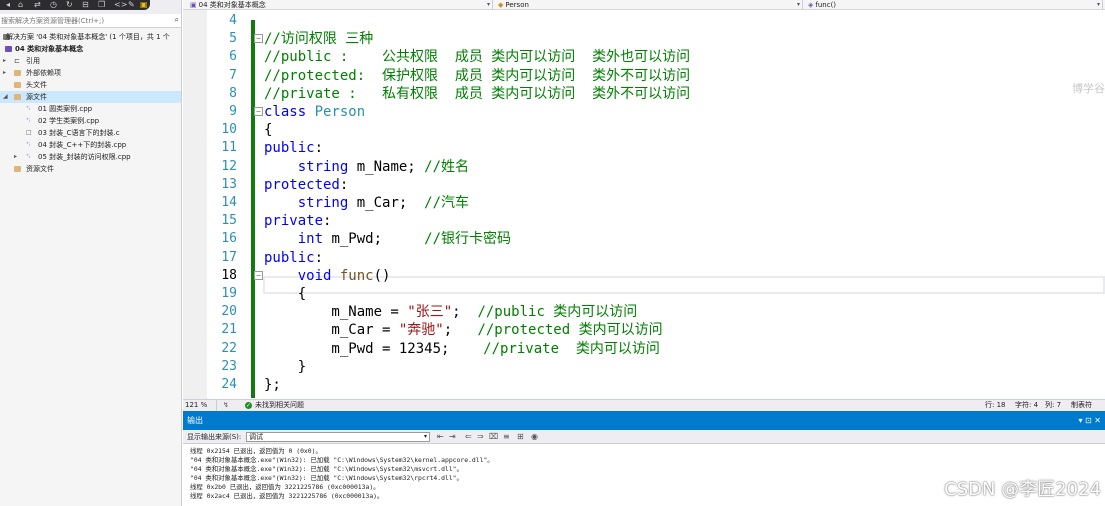 This screenshot has height=506, width=1105. What do you see at coordinates (366, 167) in the screenshot?
I see `code-text: string m_Name; //姓名` at bounding box center [366, 167].